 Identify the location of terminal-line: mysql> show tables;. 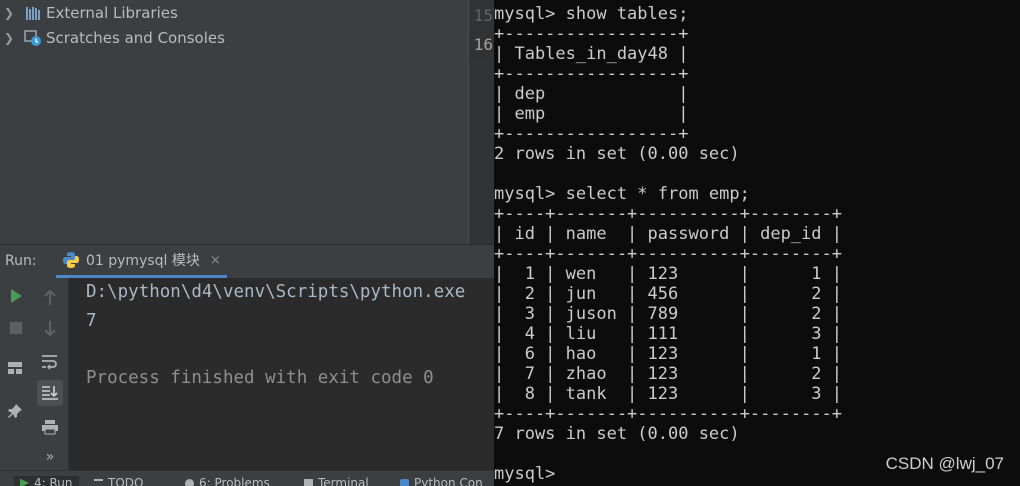
(591, 14).